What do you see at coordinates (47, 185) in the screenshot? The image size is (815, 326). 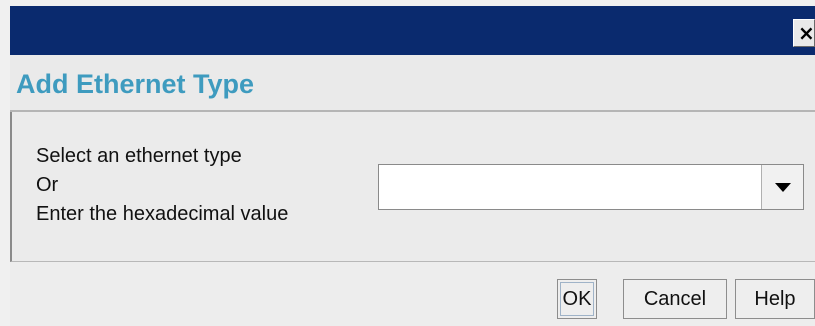 I see `prompt-line-or: Or` at bounding box center [47, 185].